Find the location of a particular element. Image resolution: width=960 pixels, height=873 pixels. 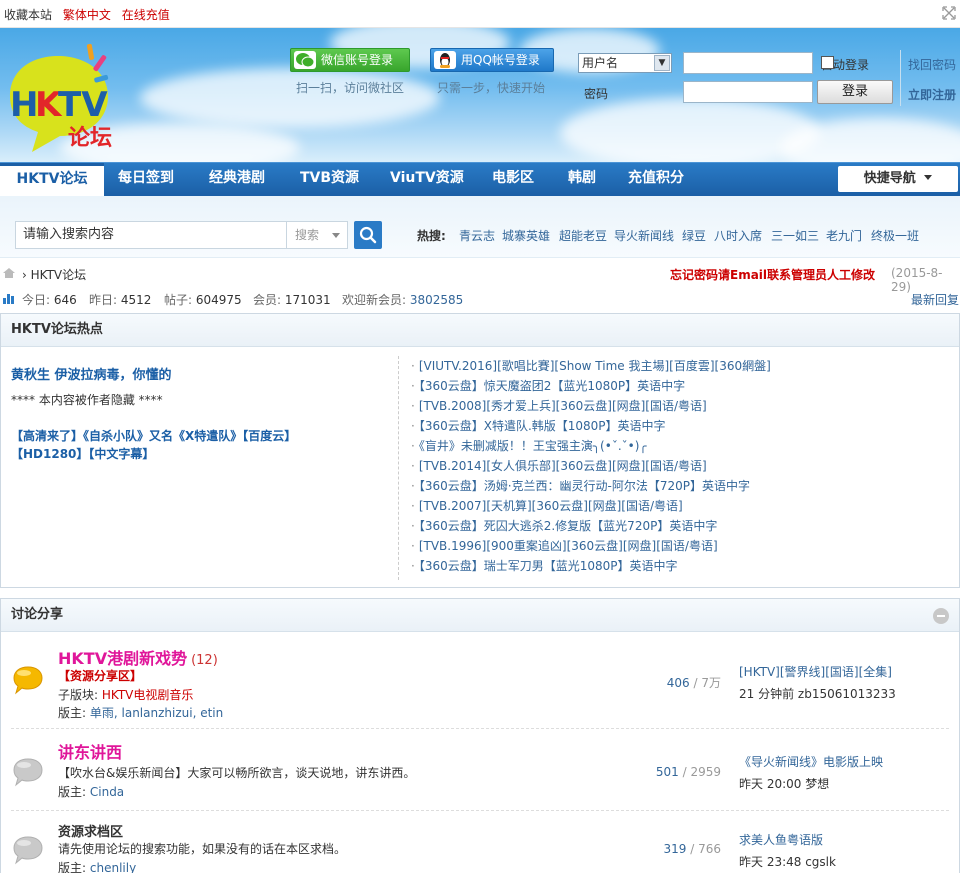

nav-item-daily-checkin: 每日签到 is located at coordinates (146, 179).